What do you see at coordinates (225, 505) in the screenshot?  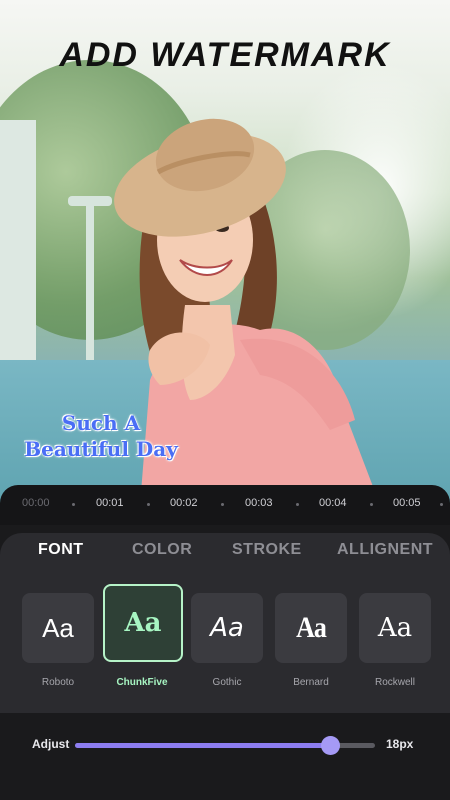 I see `timeline: 00:00 00:01 00:02 00:03 00:04 00:05` at bounding box center [225, 505].